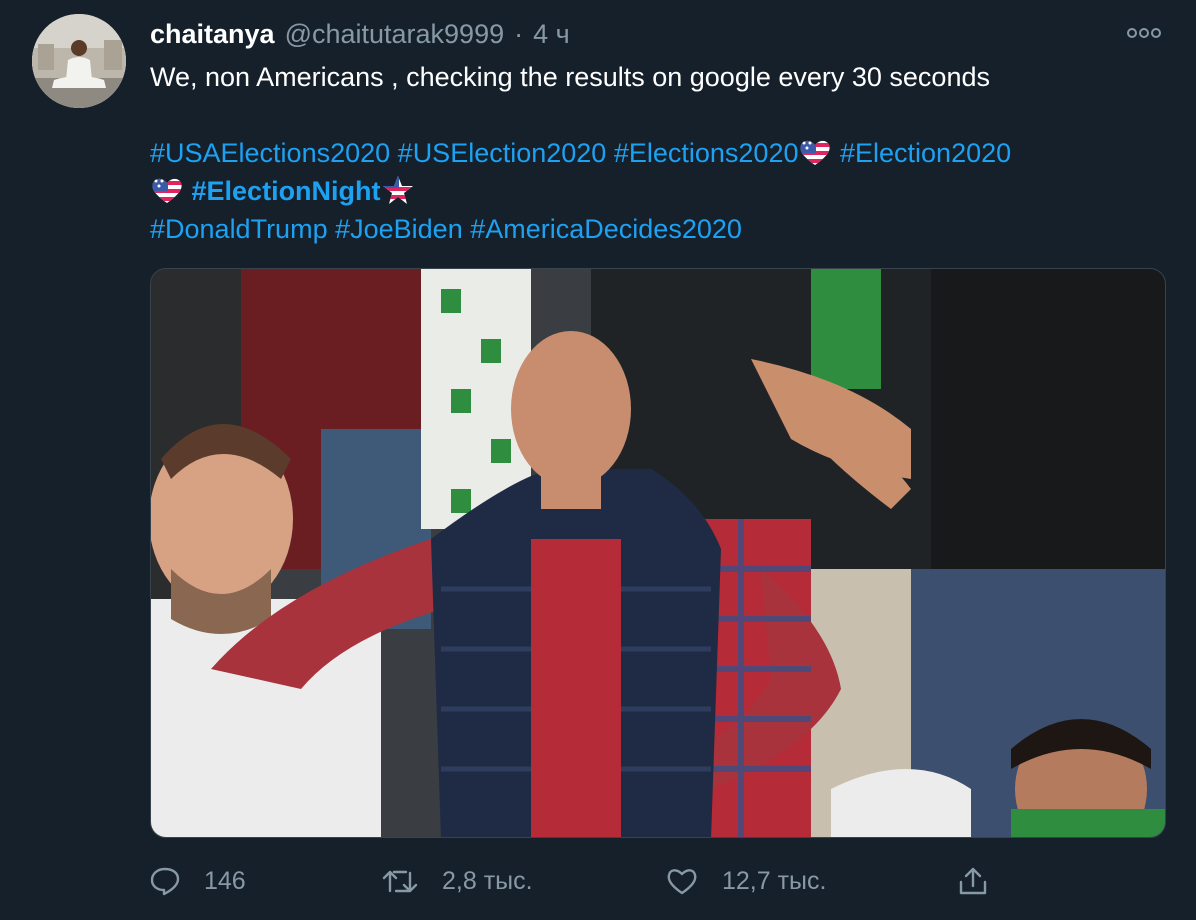 This screenshot has width=1196, height=920. What do you see at coordinates (212, 34) in the screenshot?
I see `author-name: chaitanya` at bounding box center [212, 34].